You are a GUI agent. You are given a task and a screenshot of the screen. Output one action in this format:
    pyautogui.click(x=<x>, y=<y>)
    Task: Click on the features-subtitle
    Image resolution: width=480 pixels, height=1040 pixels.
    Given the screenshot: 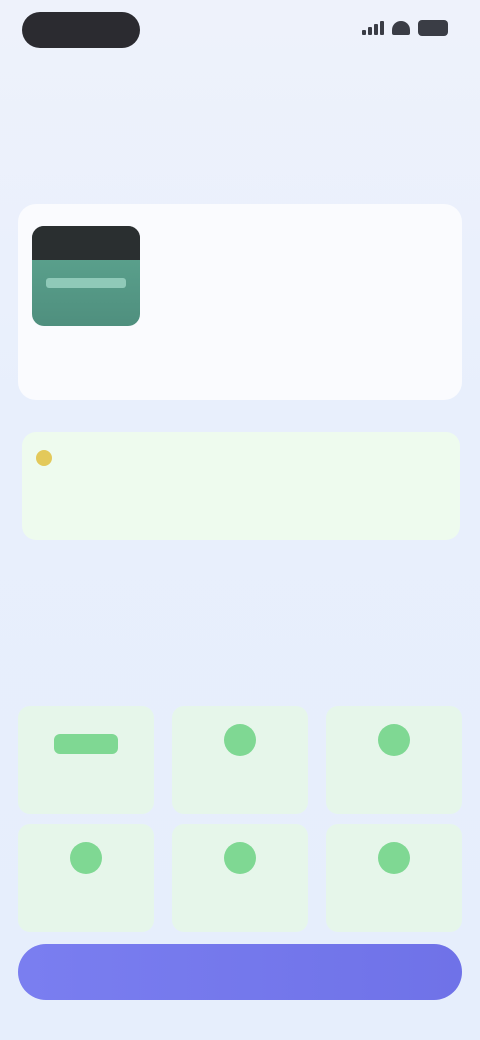 What is the action you would take?
    pyautogui.click(x=240, y=681)
    